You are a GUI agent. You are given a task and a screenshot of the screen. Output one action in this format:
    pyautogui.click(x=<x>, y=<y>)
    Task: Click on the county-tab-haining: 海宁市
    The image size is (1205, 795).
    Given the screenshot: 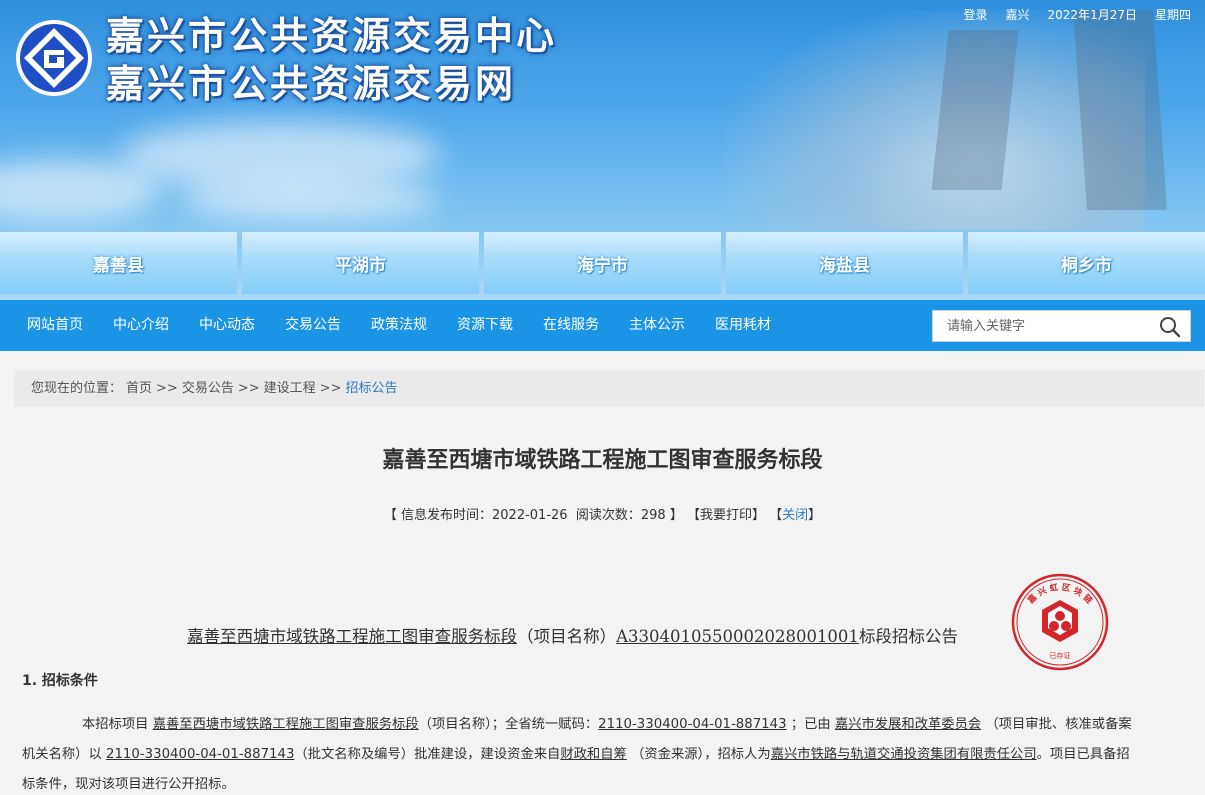 What is the action you would take?
    pyautogui.click(x=602, y=263)
    